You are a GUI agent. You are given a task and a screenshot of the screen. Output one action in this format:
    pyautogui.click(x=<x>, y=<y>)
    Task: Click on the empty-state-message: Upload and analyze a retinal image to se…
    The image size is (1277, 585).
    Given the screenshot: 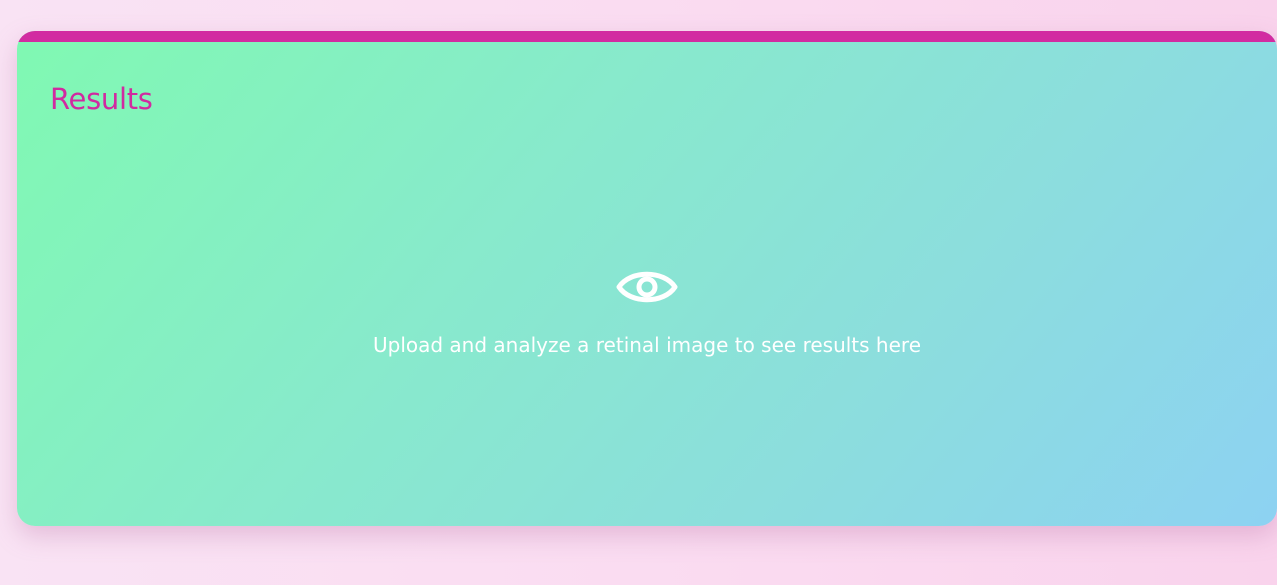 What is the action you would take?
    pyautogui.click(x=646, y=345)
    